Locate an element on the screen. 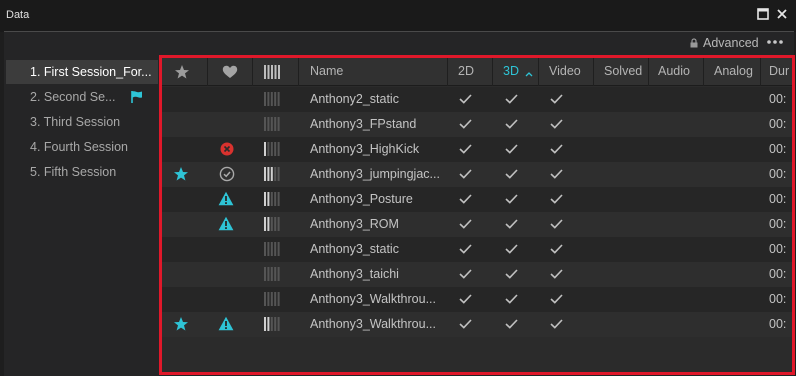 The height and width of the screenshot is (376, 796). column-solved-label: Solved is located at coordinates (623, 71).